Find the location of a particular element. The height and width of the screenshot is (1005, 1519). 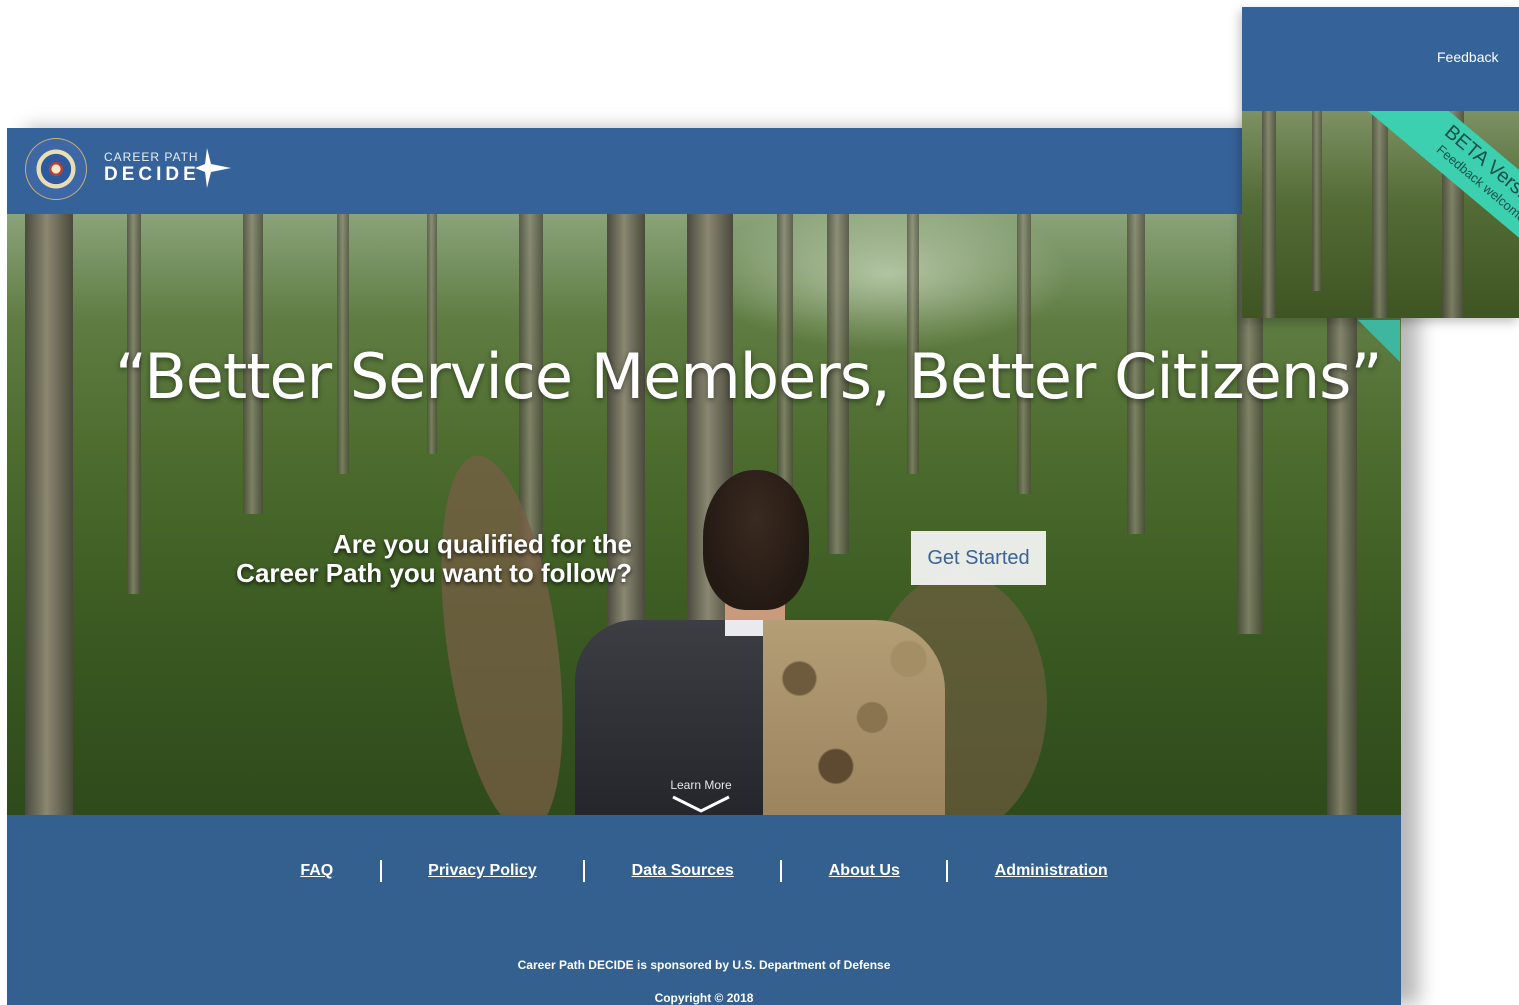

footer-link-faq: FAQ is located at coordinates (316, 870).